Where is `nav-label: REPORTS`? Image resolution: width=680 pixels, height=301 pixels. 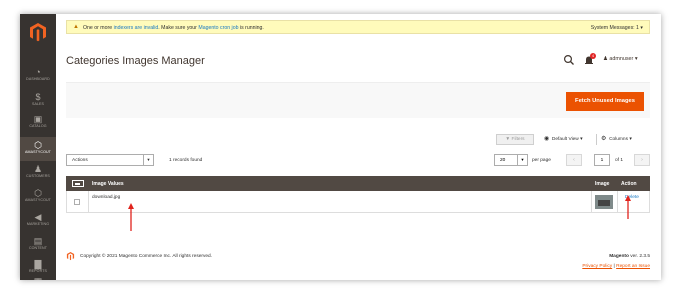
nav-label: REPORTS is located at coordinates (37, 271).